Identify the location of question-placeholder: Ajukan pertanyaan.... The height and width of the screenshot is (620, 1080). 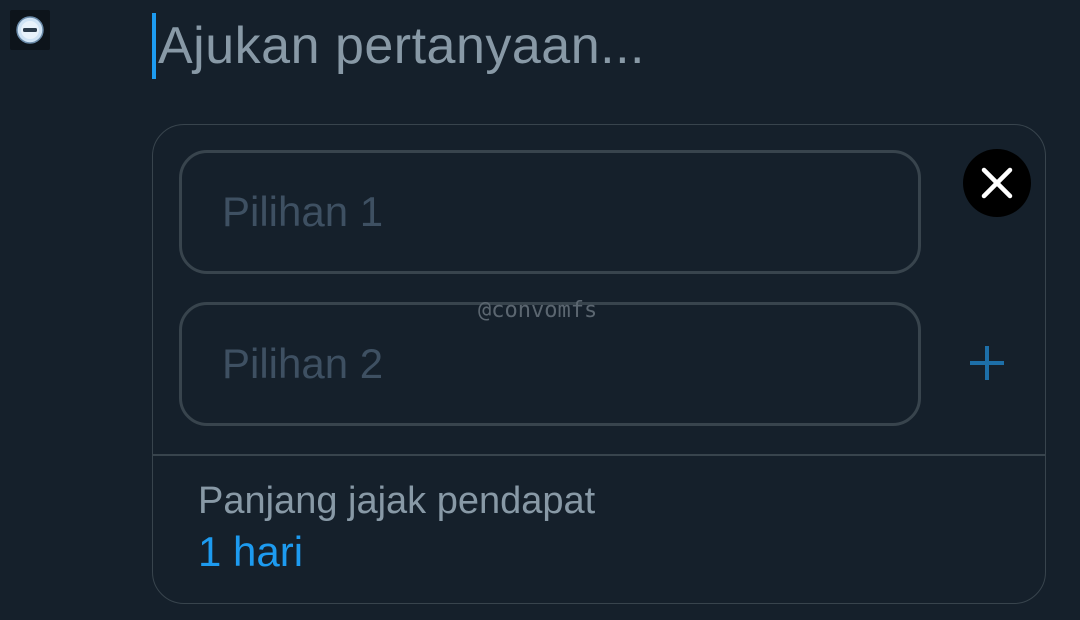
(401, 46).